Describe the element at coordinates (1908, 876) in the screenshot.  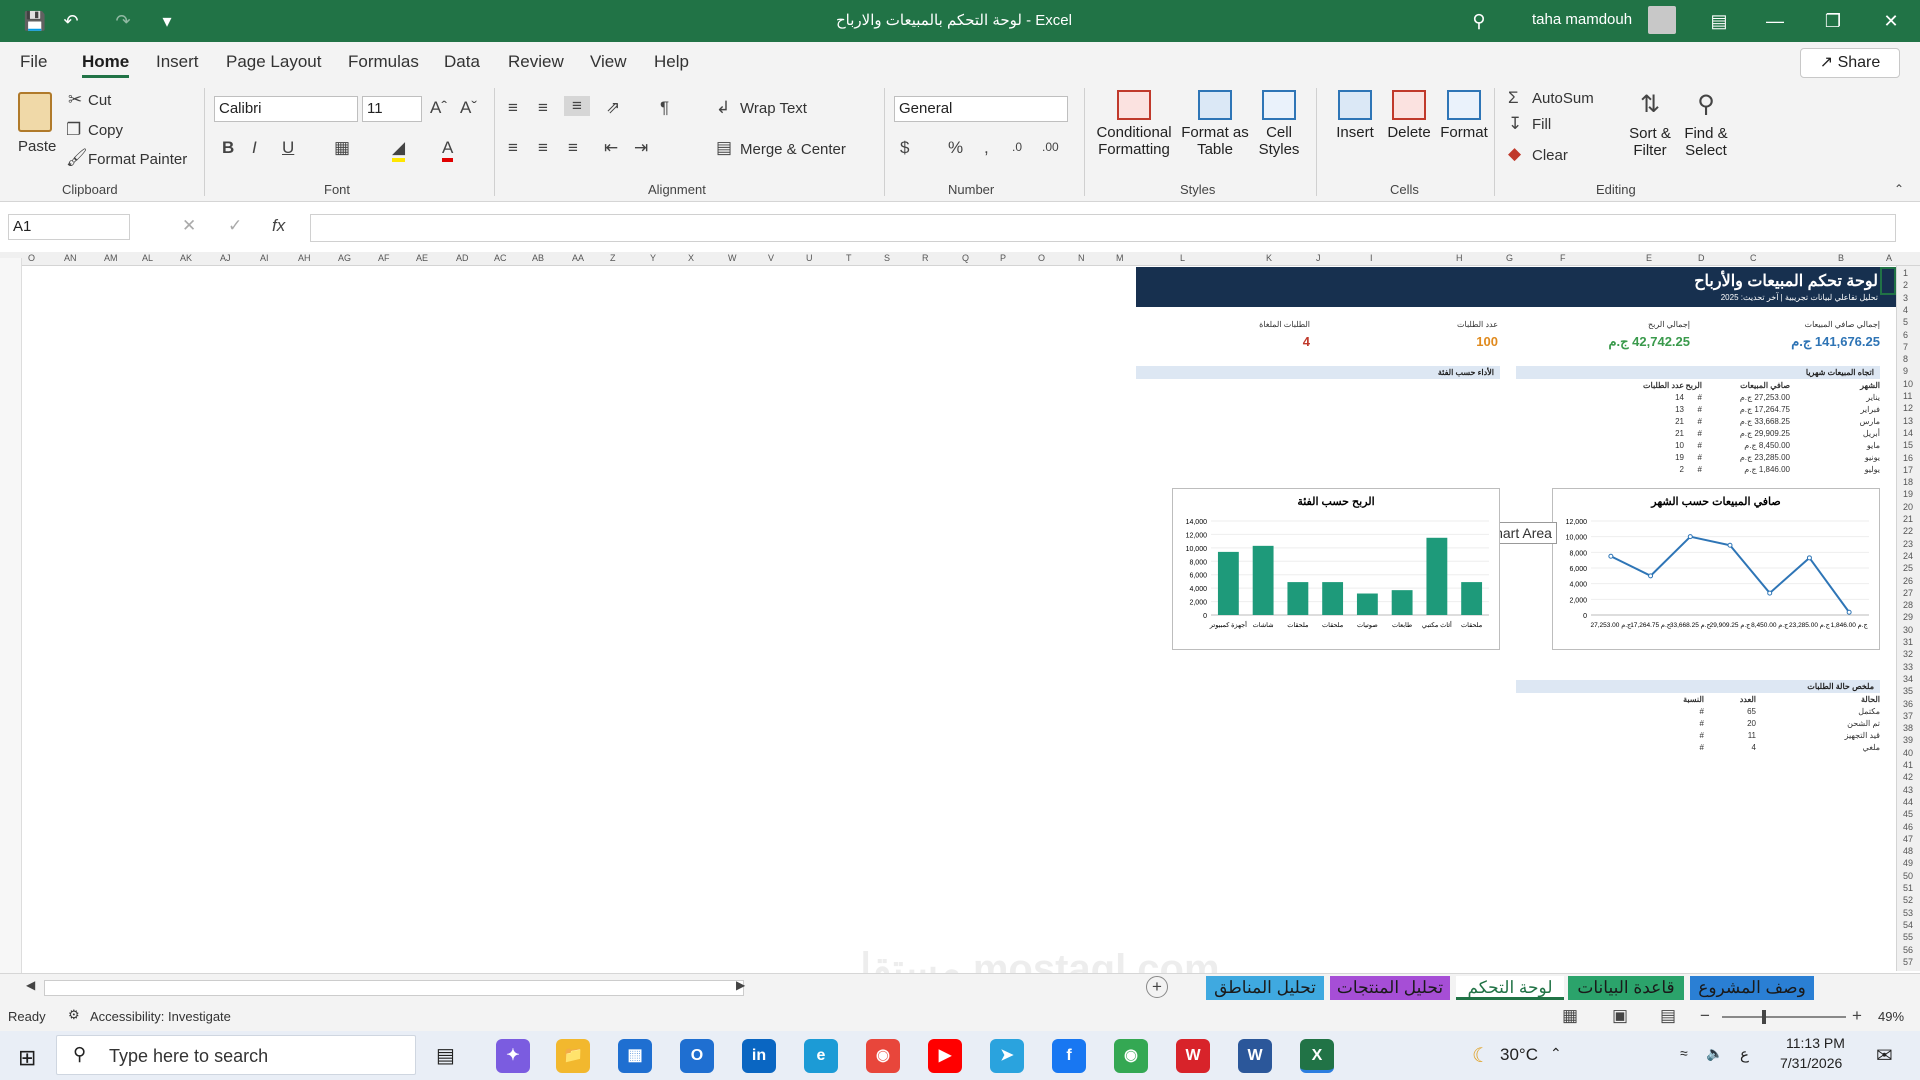
I see `row-header: 50` at that location.